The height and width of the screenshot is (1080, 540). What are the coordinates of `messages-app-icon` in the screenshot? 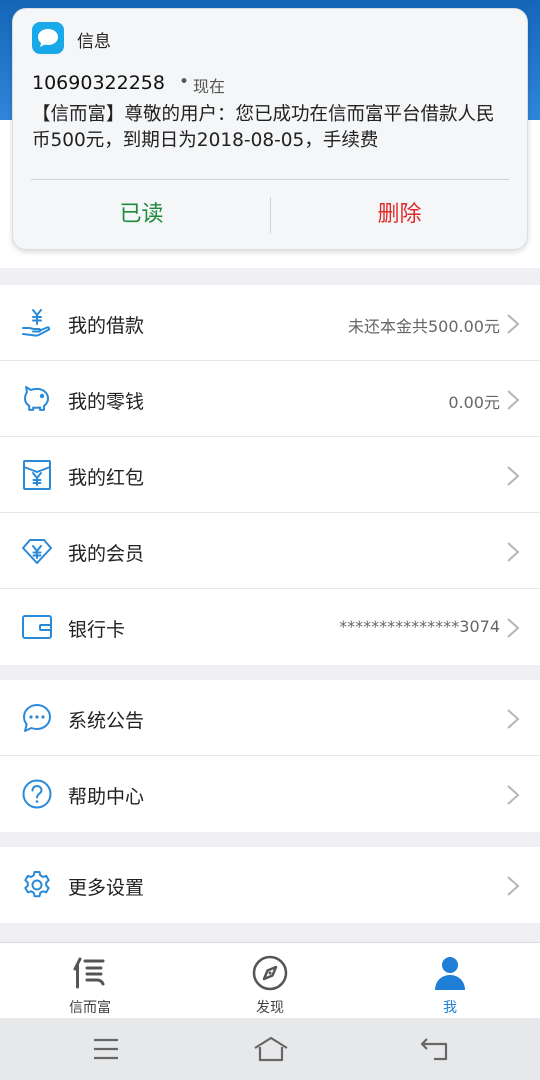 It's located at (48, 38).